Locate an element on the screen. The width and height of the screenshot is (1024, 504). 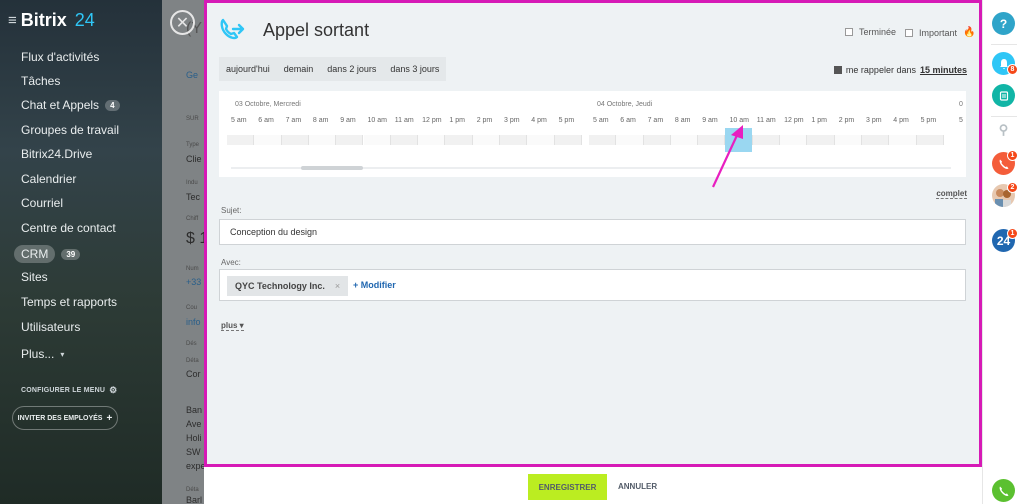
plus-icon: + is located at coordinates (109, 418).